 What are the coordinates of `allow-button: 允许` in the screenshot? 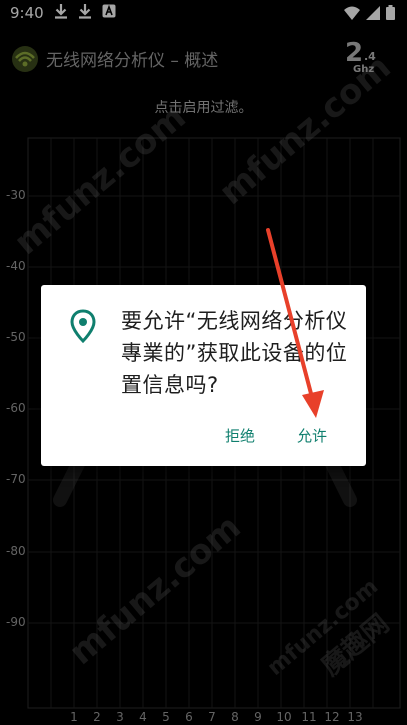 It's located at (312, 435).